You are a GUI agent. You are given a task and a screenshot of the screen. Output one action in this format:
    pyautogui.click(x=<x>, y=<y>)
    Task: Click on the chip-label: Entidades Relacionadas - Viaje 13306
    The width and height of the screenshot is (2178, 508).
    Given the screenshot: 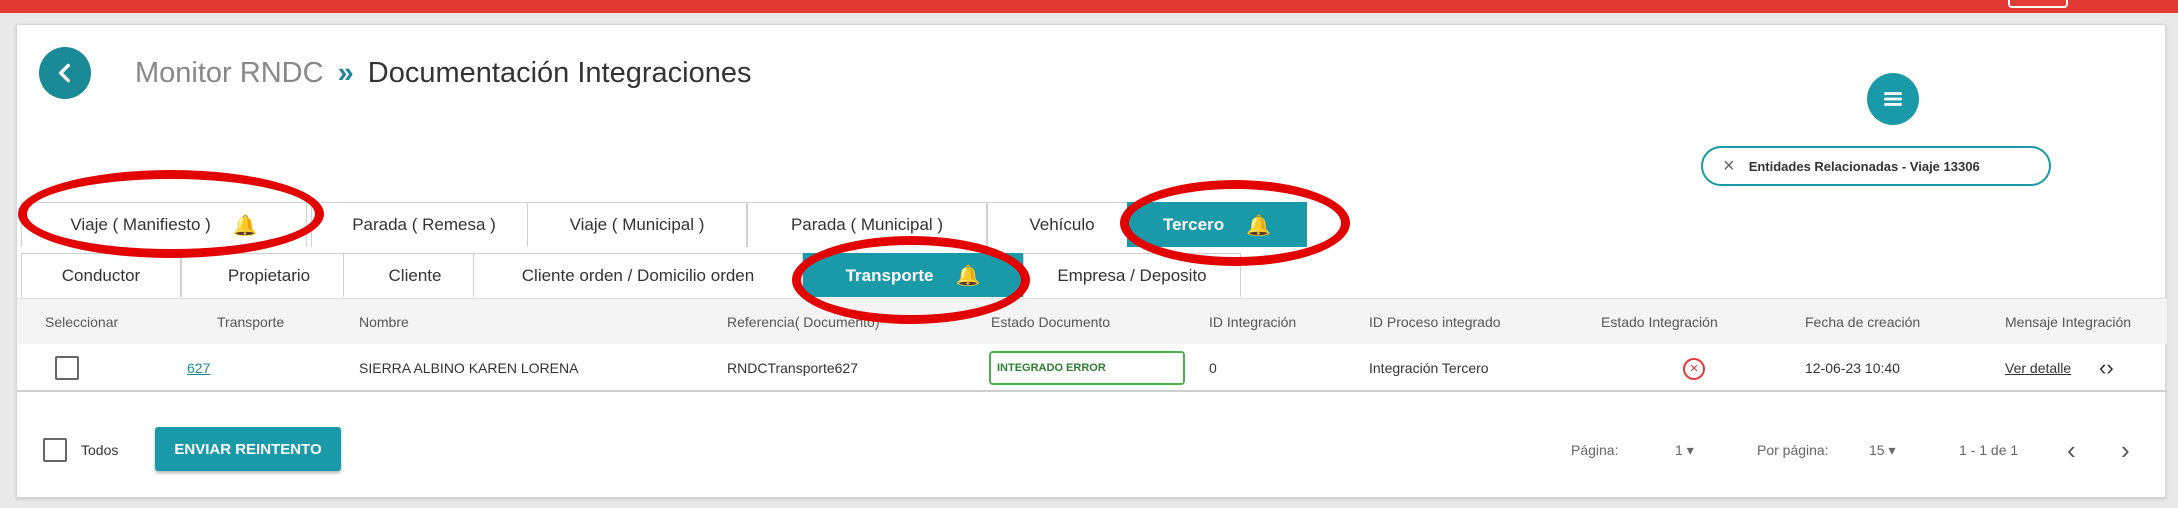 What is the action you would take?
    pyautogui.click(x=1864, y=166)
    